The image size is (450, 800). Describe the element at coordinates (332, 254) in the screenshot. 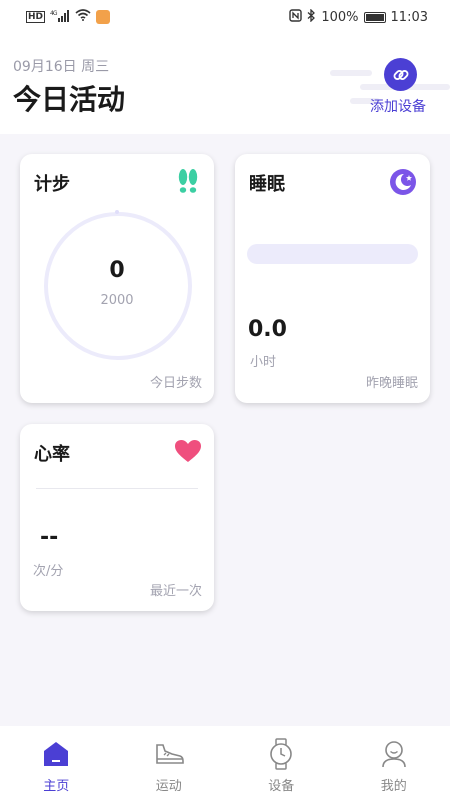

I see `sleep-timeline-bar` at that location.